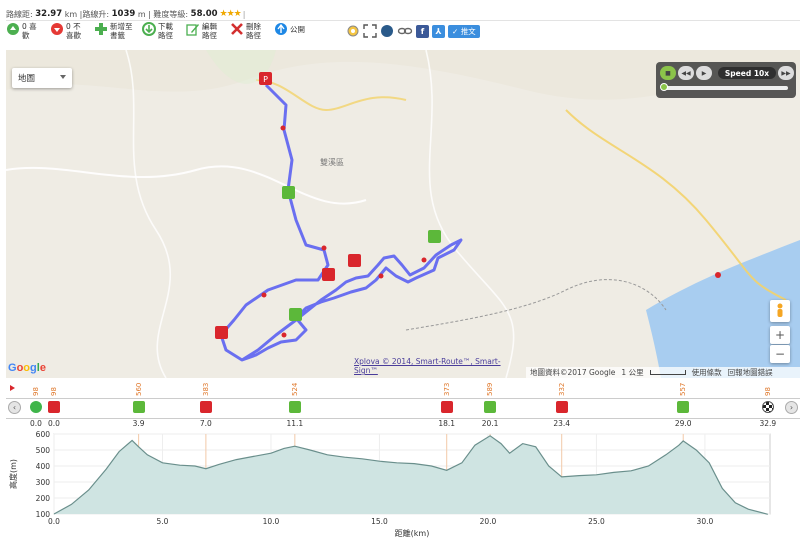  I want to click on playback-slider-knob, so click(664, 87).